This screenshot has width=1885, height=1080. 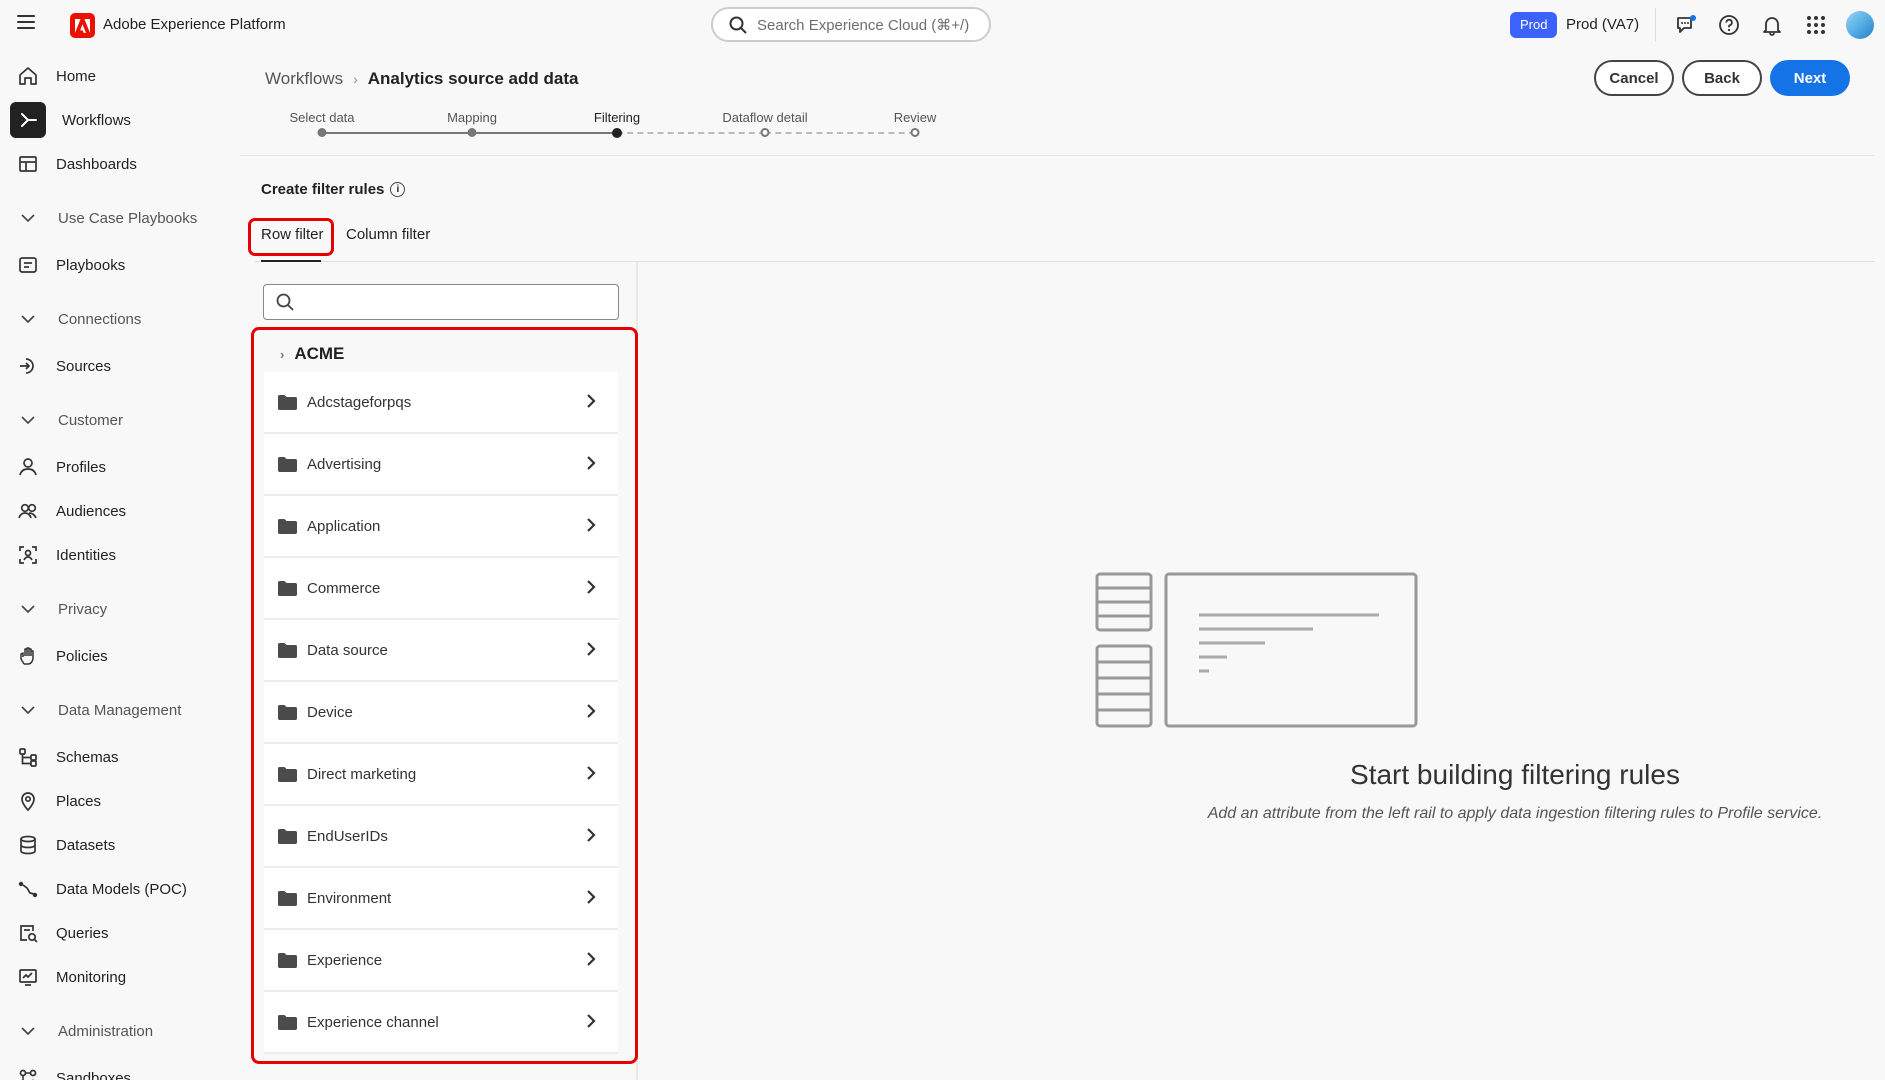 I want to click on datasets-icon, so click(x=28, y=845).